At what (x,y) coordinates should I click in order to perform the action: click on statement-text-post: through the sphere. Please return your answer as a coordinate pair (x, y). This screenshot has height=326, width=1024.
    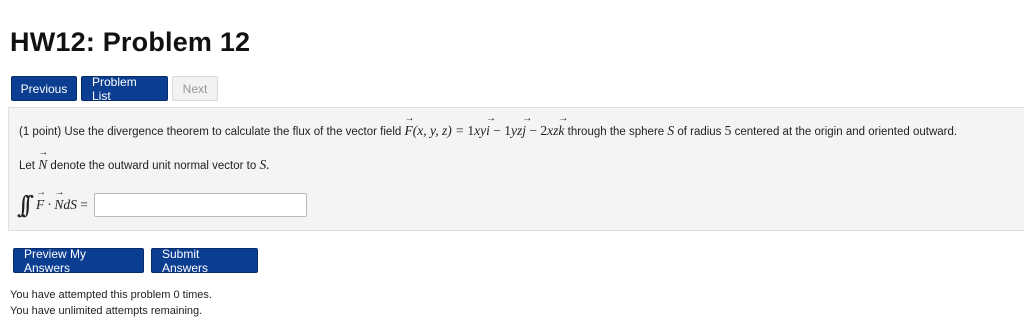
    Looking at the image, I should click on (616, 132).